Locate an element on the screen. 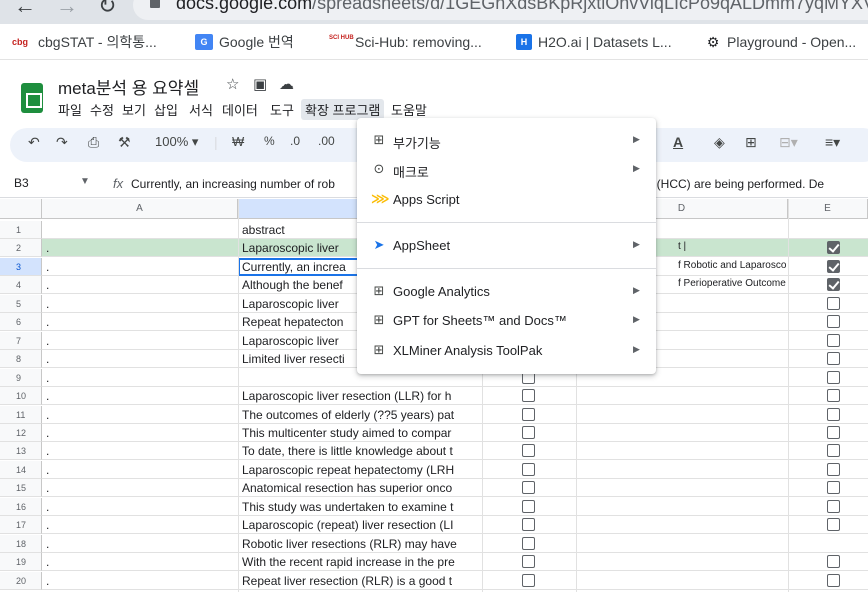 This screenshot has width=868, height=592. row-header: 8 is located at coordinates (21, 359).